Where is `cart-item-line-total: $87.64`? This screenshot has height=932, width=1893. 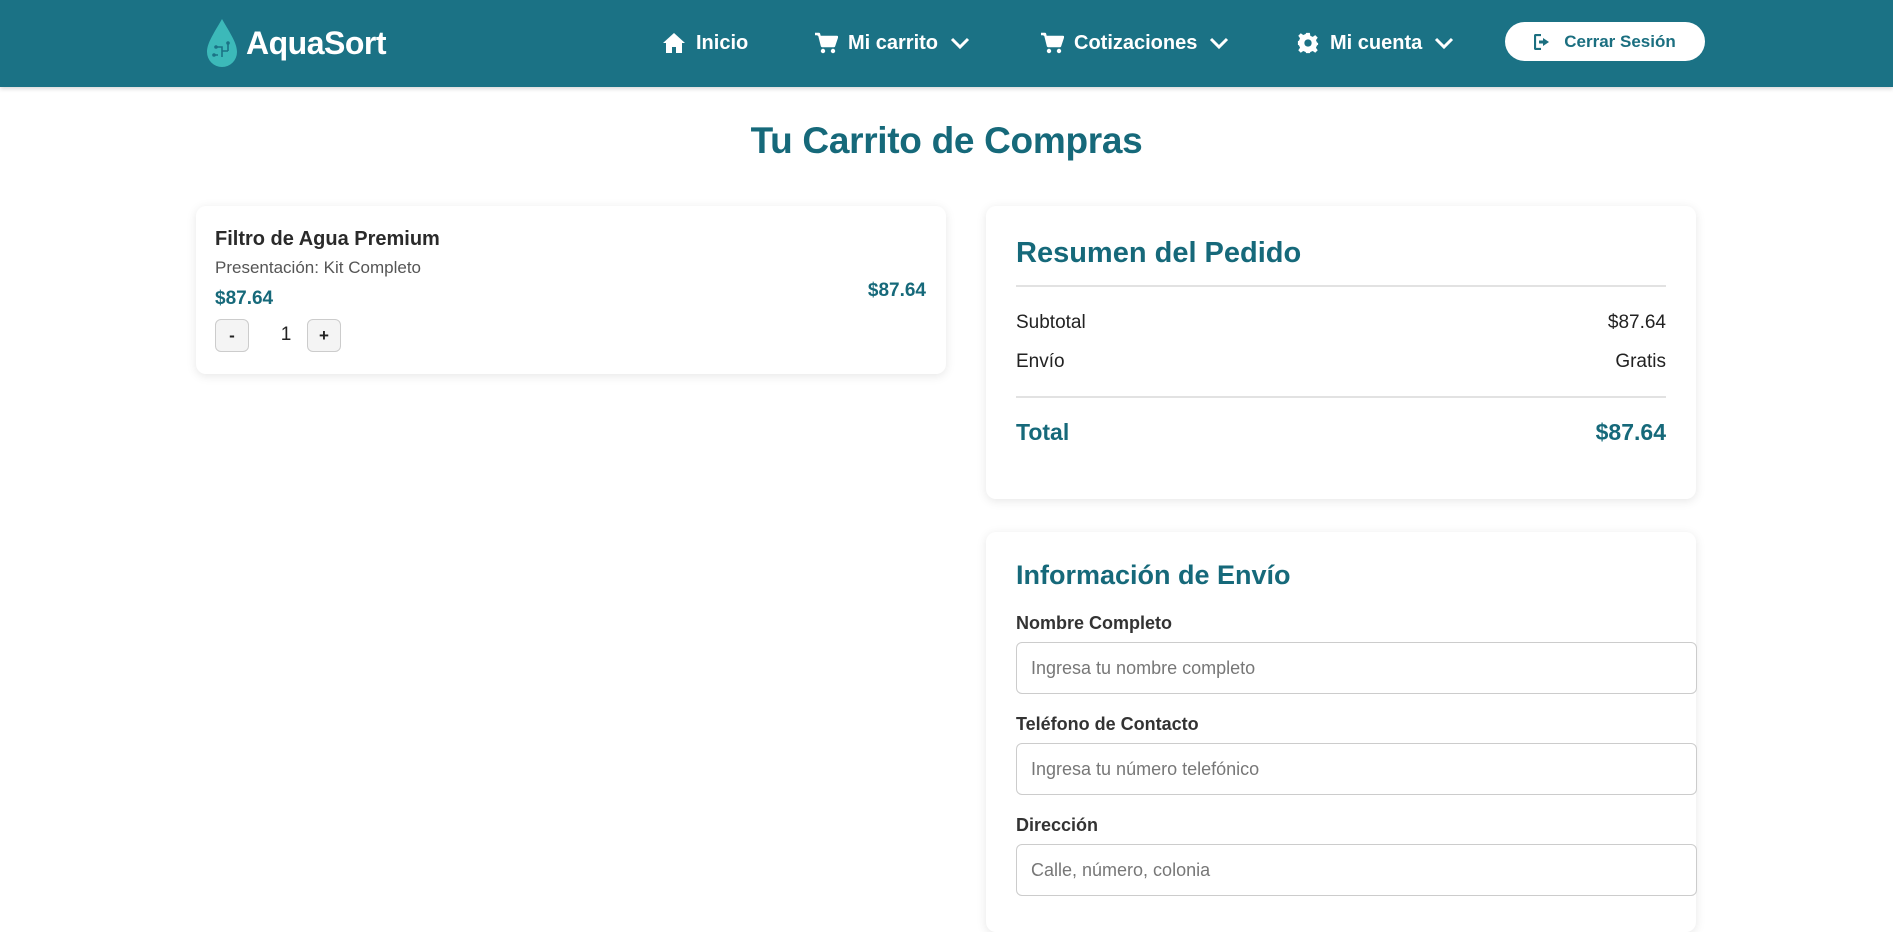
cart-item-line-total: $87.64 is located at coordinates (896, 290).